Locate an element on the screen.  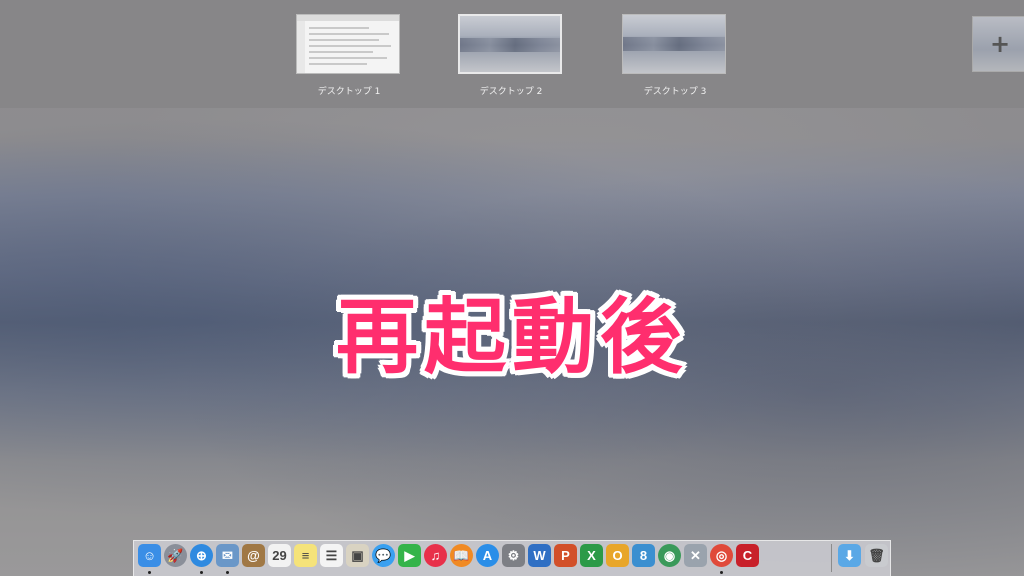
dock: ☺ 🚀 ⊕ ✉ @29 ≡ ☰ ▣ 💬 ▶ ♫ 📖 A ⚙ W P X O 8 ◉ ✕ ◎ C ⬇ 🗑 is located at coordinates (512, 558).